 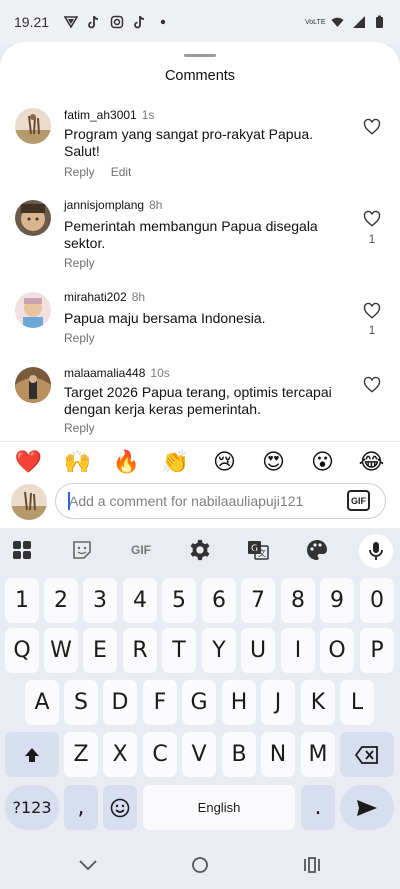 I want to click on emoji-fire: 🔥, so click(x=127, y=462).